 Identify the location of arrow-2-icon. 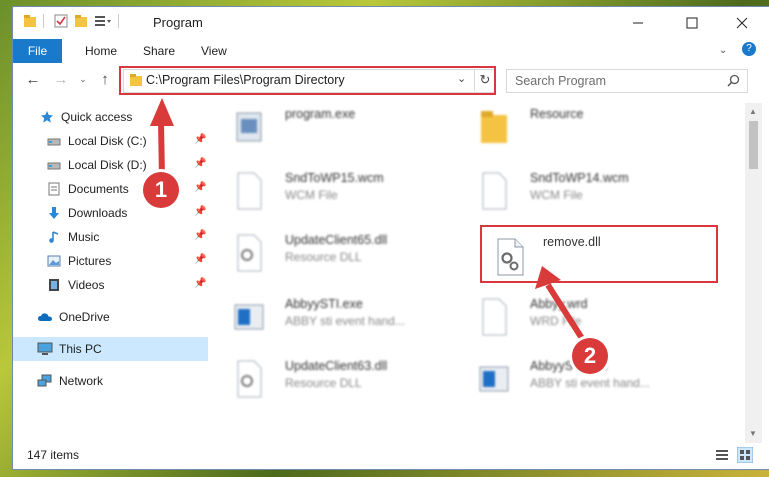
(560, 304).